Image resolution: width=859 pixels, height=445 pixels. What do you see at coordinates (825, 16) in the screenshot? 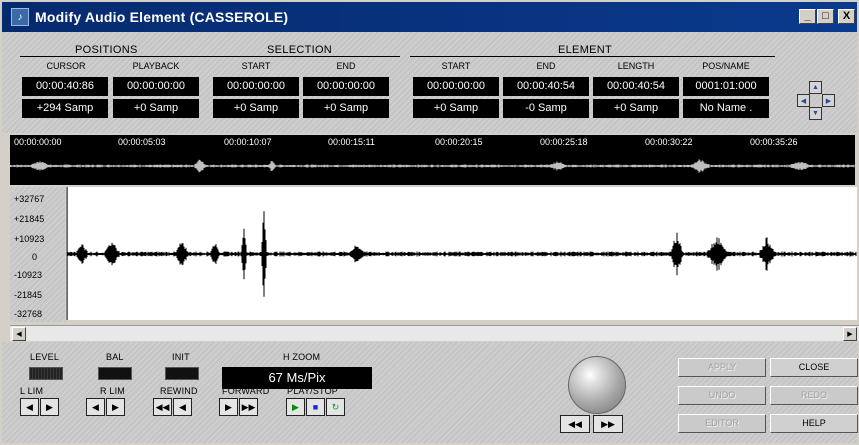
I see `maximize-button: □` at bounding box center [825, 16].